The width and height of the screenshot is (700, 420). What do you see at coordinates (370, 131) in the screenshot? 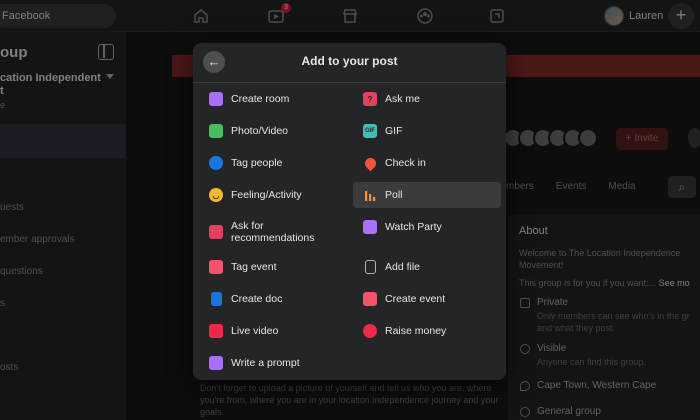
I see `gif-icon: GIF` at bounding box center [370, 131].